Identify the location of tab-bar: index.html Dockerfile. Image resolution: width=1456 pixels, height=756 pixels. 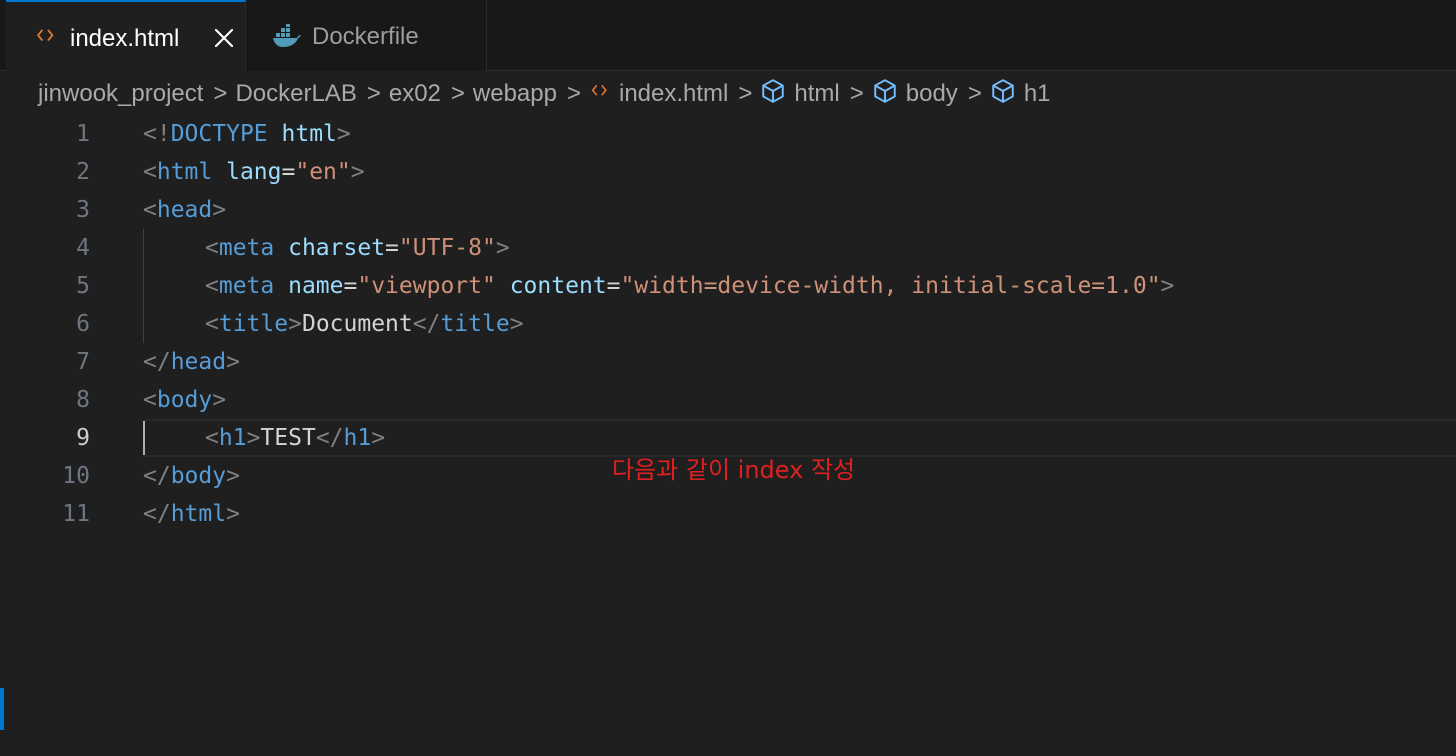
(728, 36).